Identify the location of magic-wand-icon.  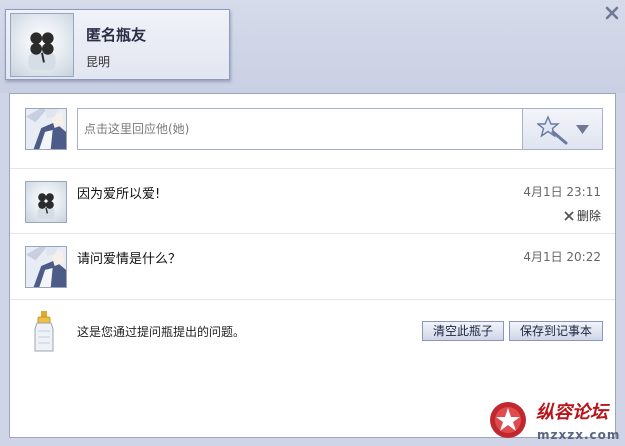
(552, 130).